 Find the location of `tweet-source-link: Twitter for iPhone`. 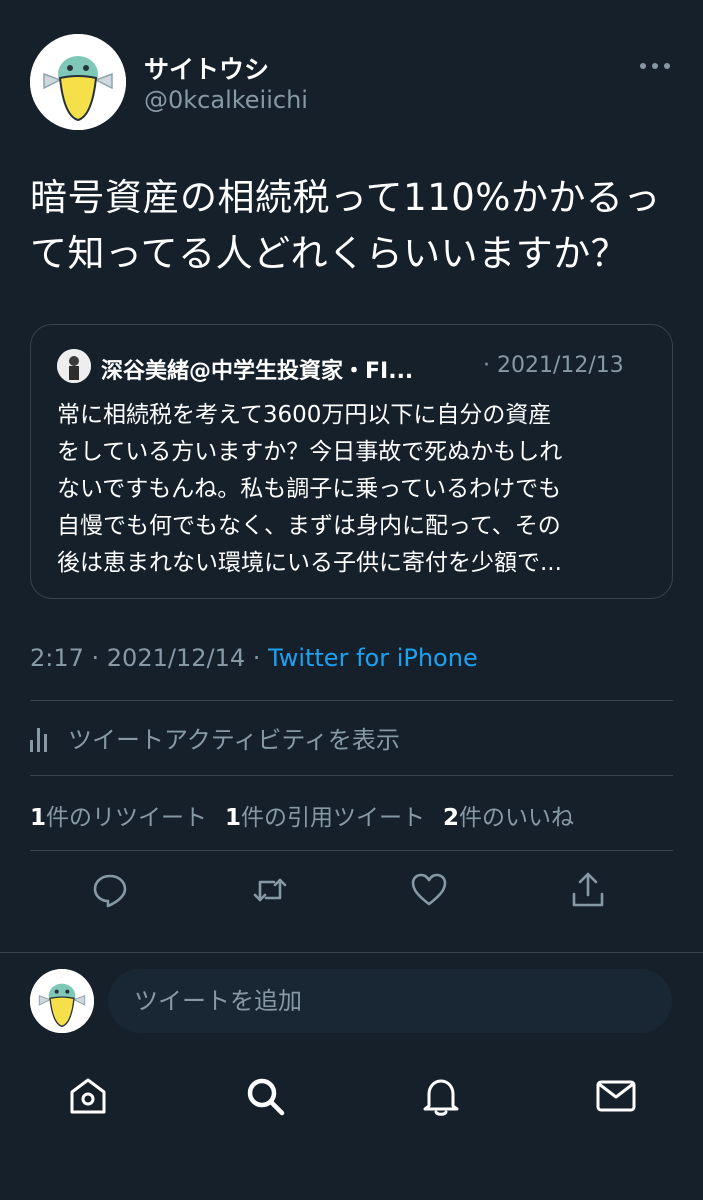

tweet-source-link: Twitter for iPhone is located at coordinates (373, 658).